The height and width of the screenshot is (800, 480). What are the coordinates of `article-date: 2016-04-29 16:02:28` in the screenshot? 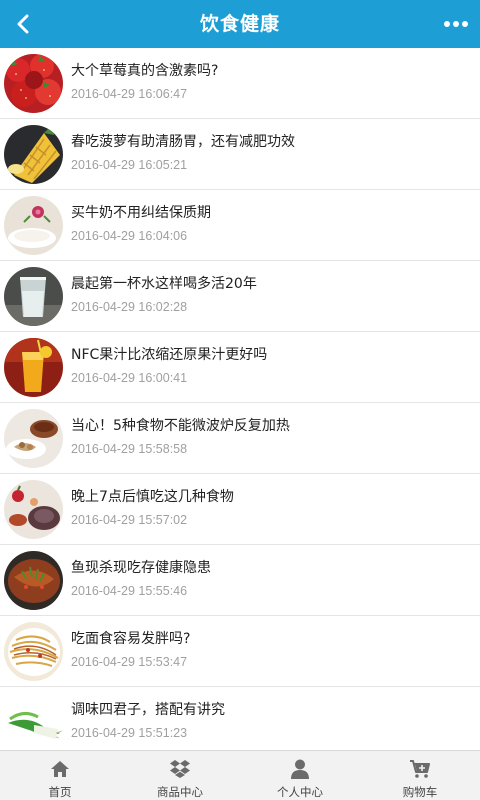 It's located at (129, 307).